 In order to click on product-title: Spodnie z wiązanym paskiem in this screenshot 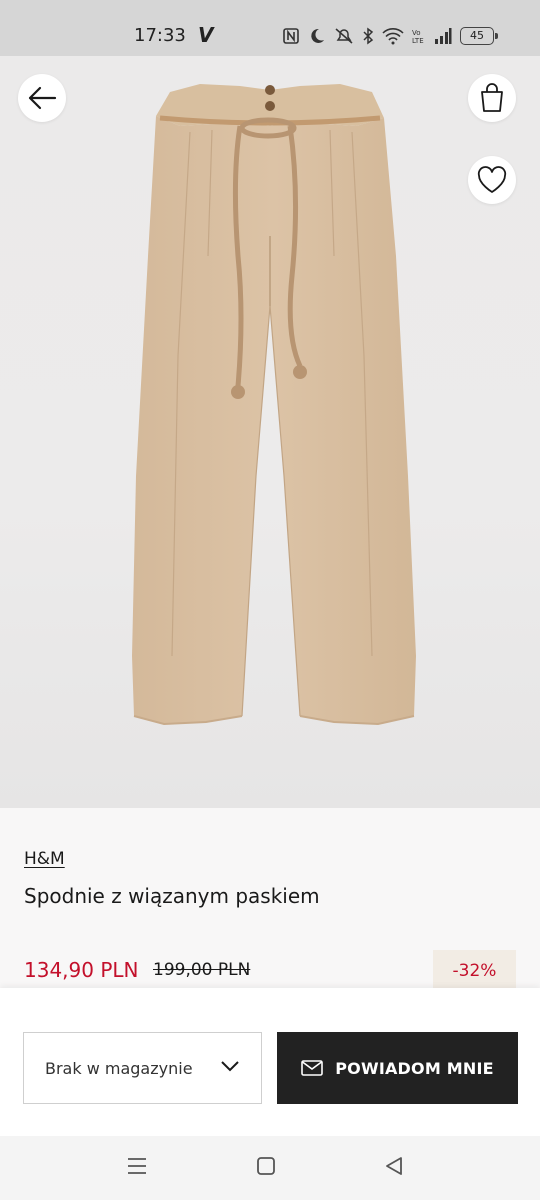, I will do `click(172, 896)`.